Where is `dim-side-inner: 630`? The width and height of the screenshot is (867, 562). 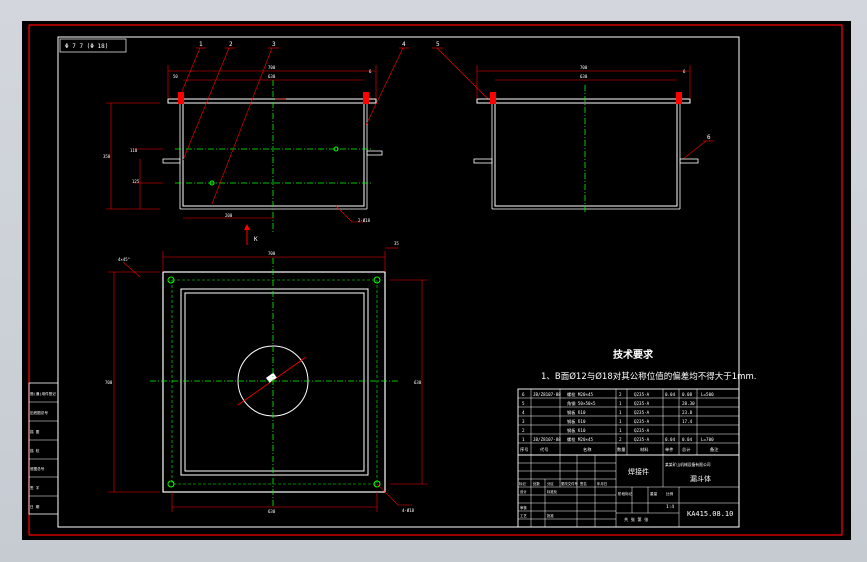 dim-side-inner: 630 is located at coordinates (584, 76).